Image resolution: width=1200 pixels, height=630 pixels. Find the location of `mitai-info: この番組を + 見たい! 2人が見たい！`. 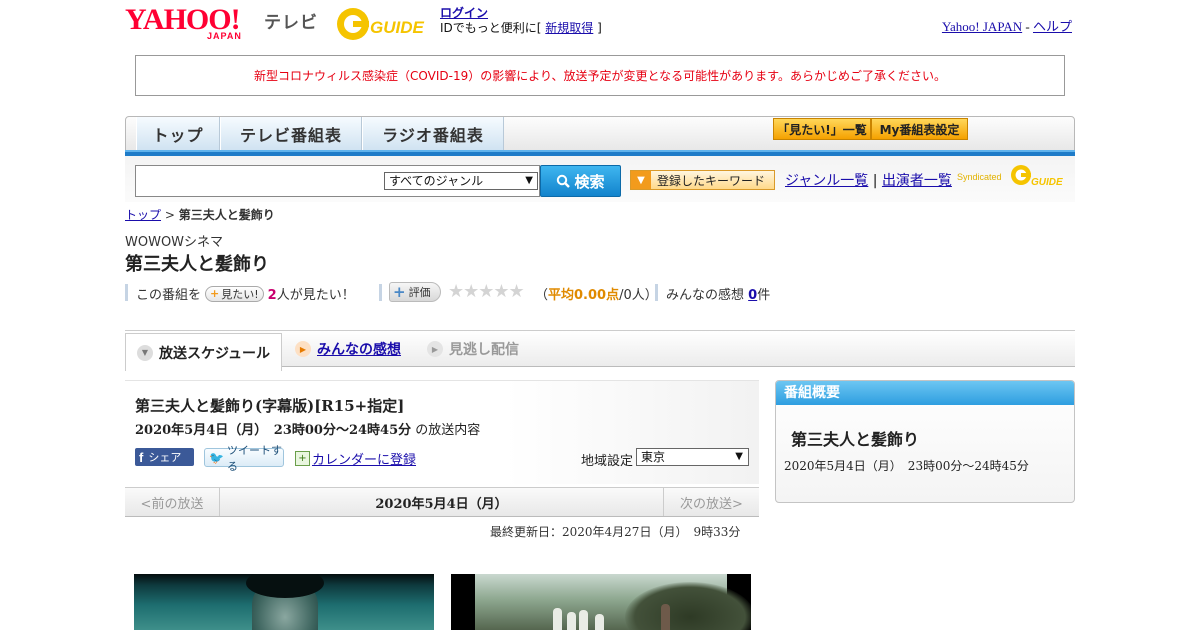

mitai-info: この番組を + 見たい! 2人が見たい！ is located at coordinates (245, 293).